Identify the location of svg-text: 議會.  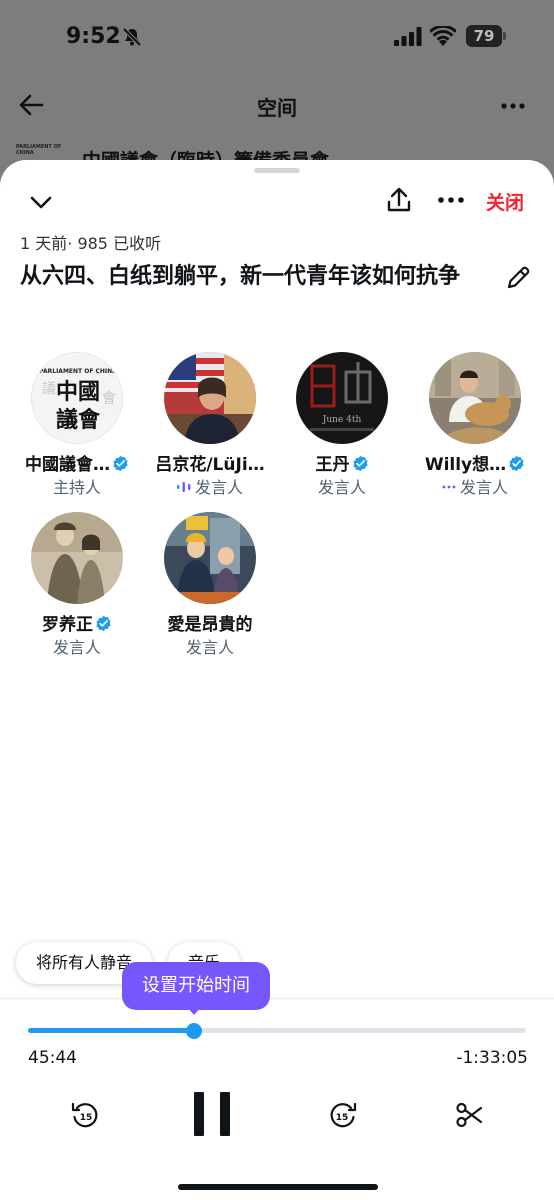
(78, 420).